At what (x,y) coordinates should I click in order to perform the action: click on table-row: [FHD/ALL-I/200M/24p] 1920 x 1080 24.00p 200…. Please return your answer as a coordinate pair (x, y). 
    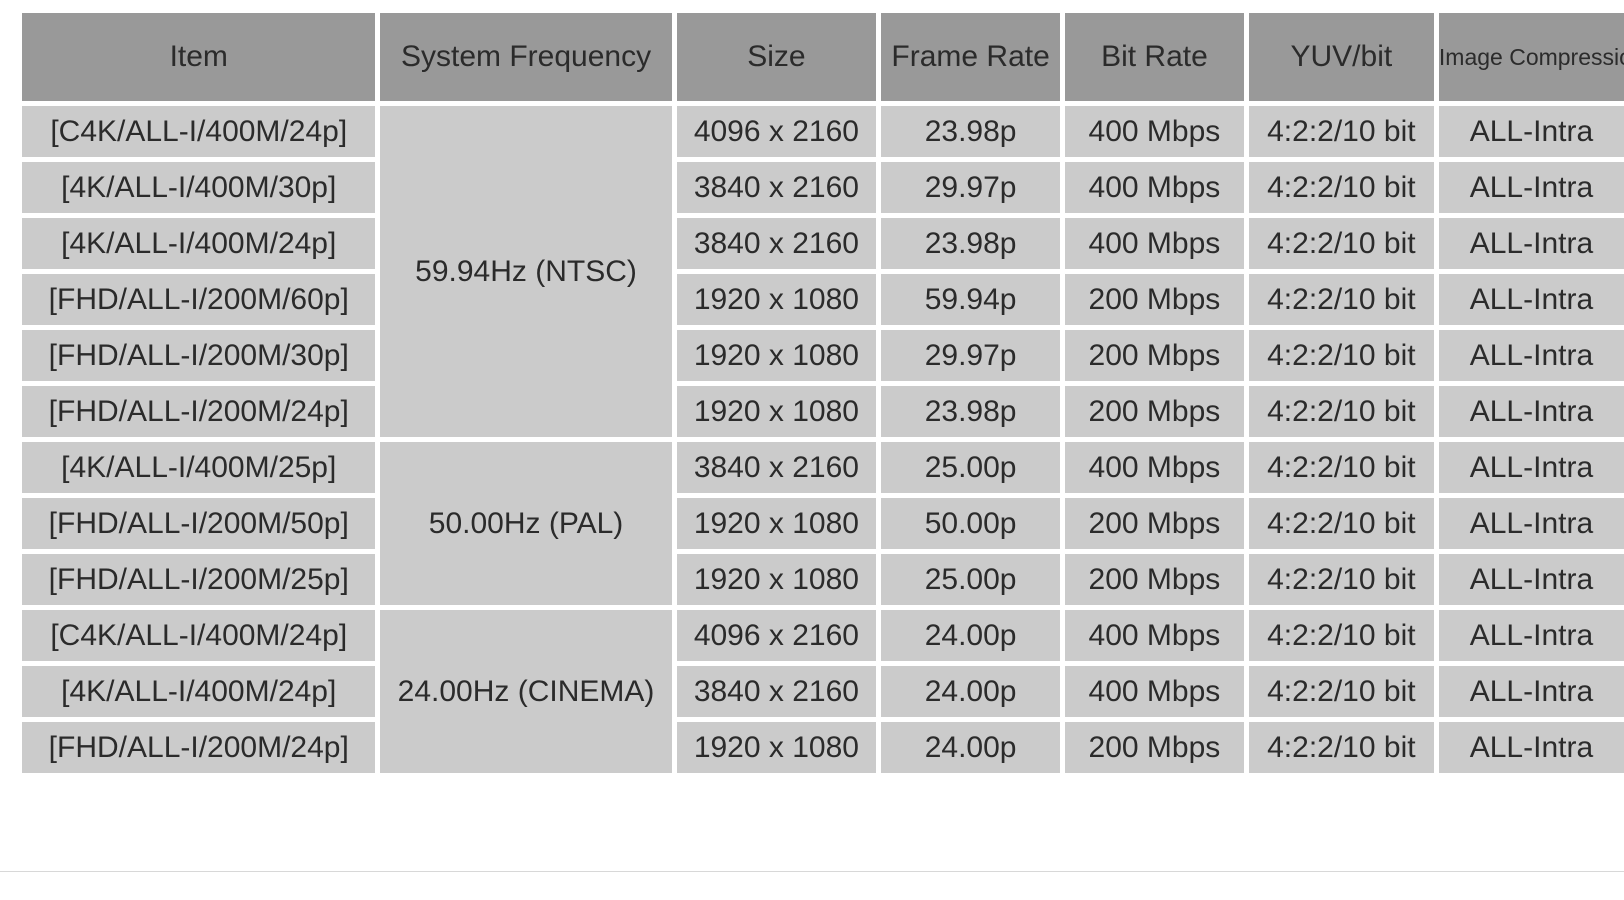
    Looking at the image, I should click on (823, 747).